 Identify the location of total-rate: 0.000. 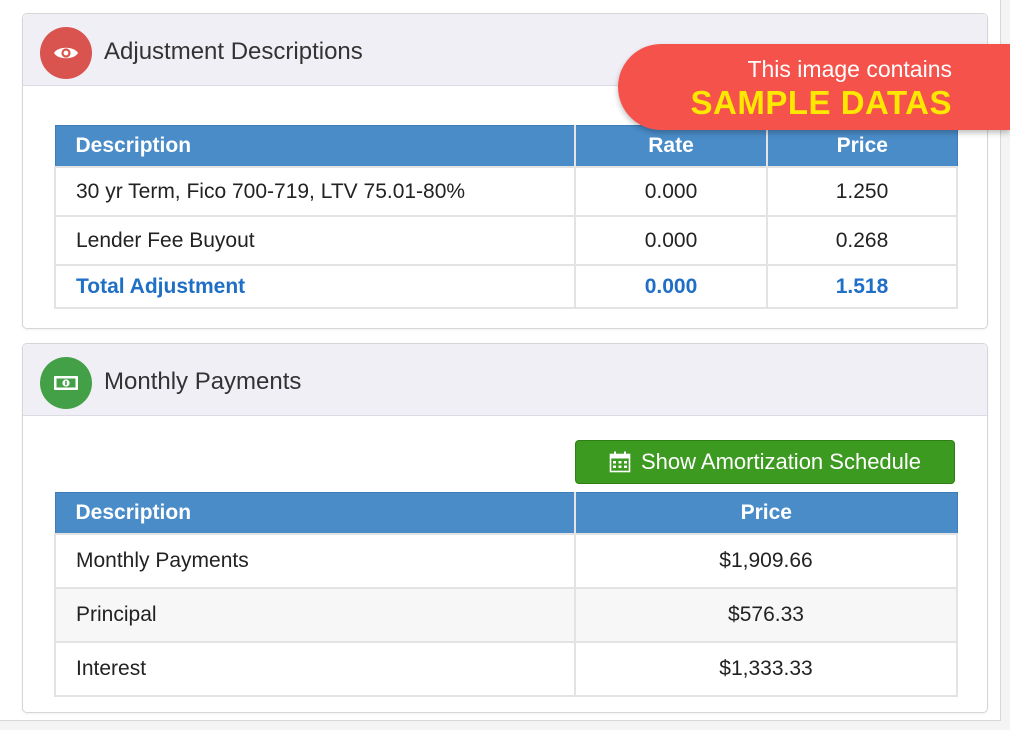
(671, 286).